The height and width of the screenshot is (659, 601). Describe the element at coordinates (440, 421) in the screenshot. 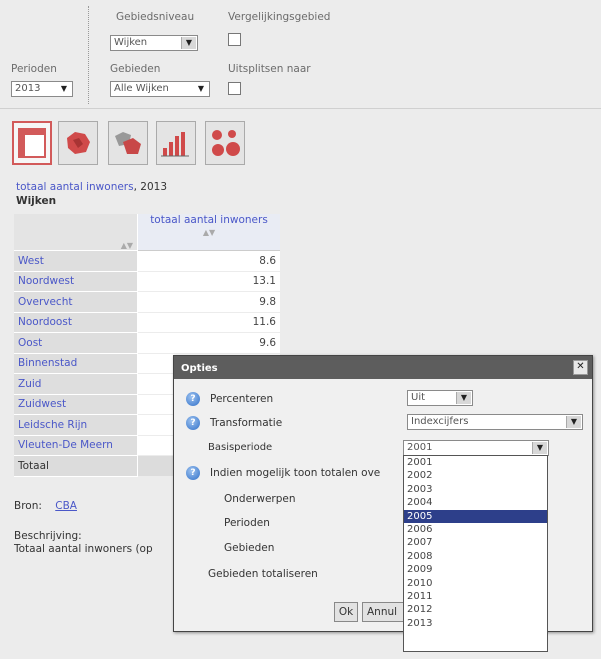

I see `transformatie-value: Indexcijfers` at that location.